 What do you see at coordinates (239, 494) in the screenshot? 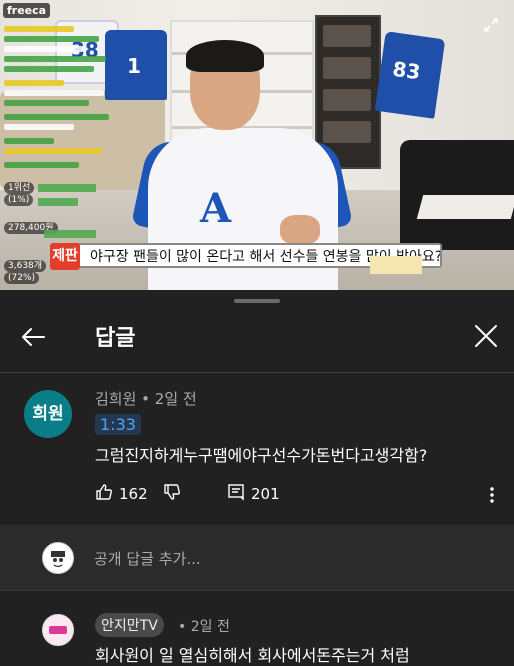
I see `comment-icon` at bounding box center [239, 494].